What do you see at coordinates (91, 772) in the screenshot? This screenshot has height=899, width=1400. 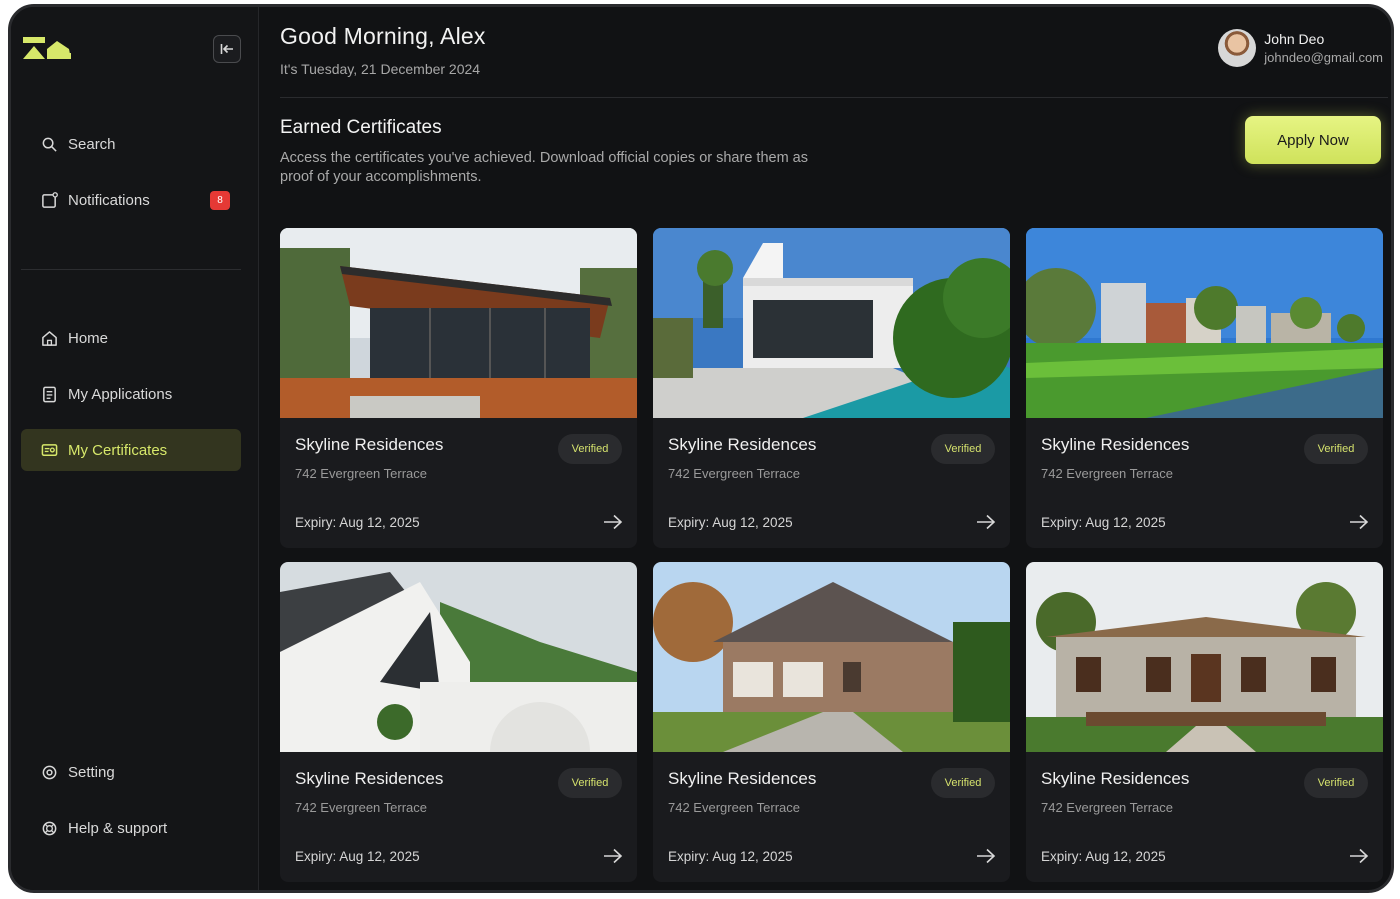 I see `sidebar-item-label: Setting` at bounding box center [91, 772].